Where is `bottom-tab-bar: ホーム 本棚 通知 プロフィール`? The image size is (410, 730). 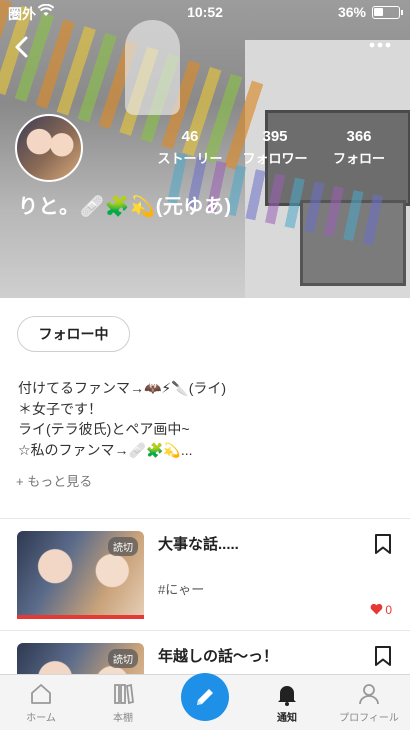 bottom-tab-bar: ホーム 本棚 通知 プロフィール is located at coordinates (205, 701).